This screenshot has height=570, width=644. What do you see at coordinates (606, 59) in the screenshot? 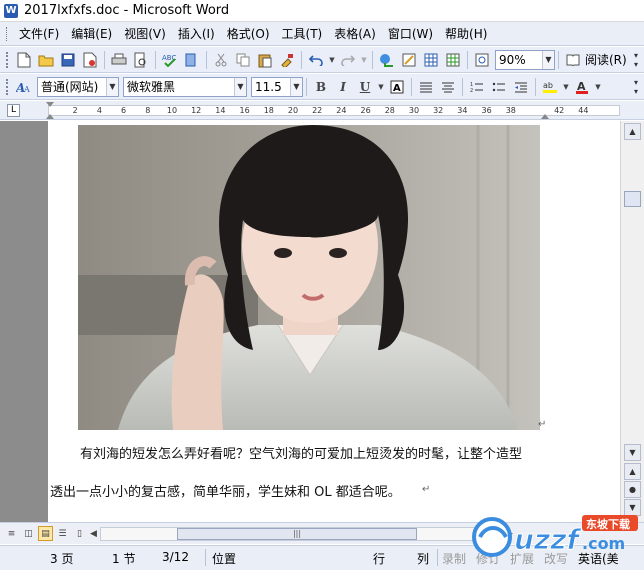
I see `reading-button-label: 阅读(R)` at bounding box center [606, 59].